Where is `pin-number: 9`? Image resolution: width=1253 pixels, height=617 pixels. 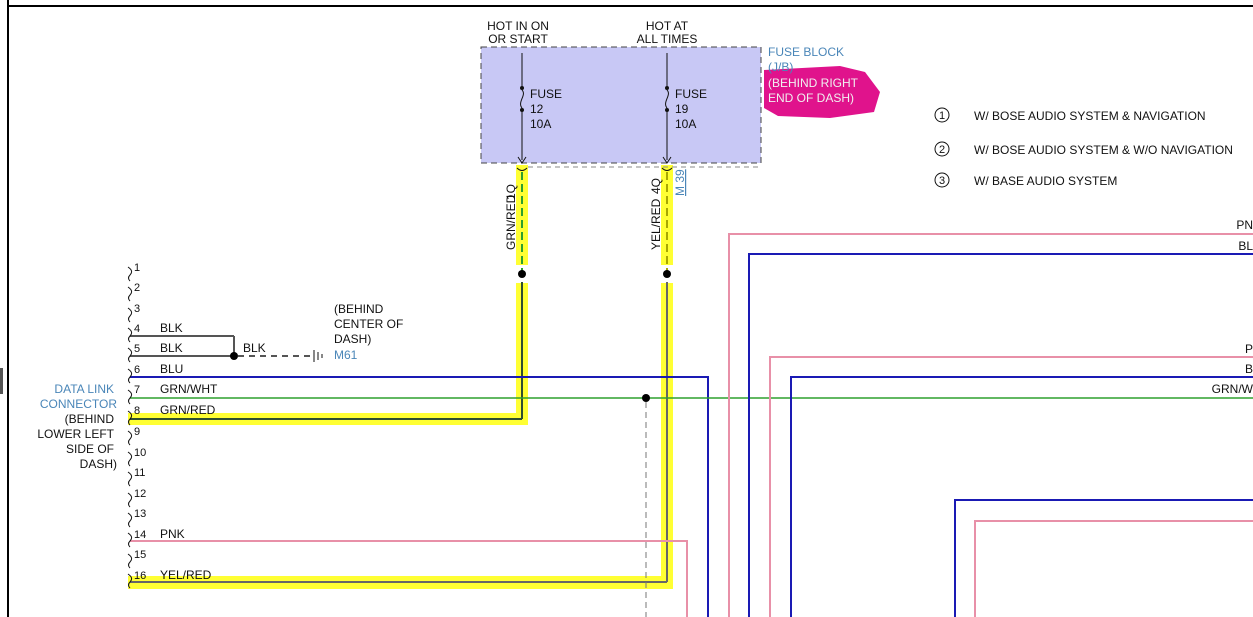
pin-number: 9 is located at coordinates (137, 432).